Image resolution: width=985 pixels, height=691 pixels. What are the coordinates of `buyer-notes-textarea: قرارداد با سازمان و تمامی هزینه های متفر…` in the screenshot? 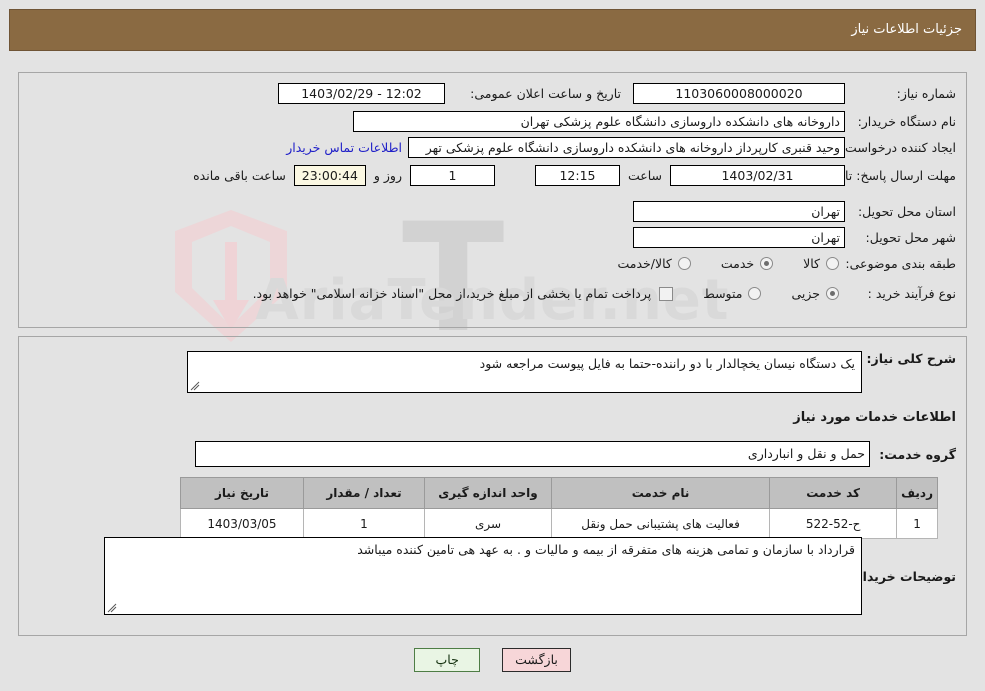 It's located at (483, 576).